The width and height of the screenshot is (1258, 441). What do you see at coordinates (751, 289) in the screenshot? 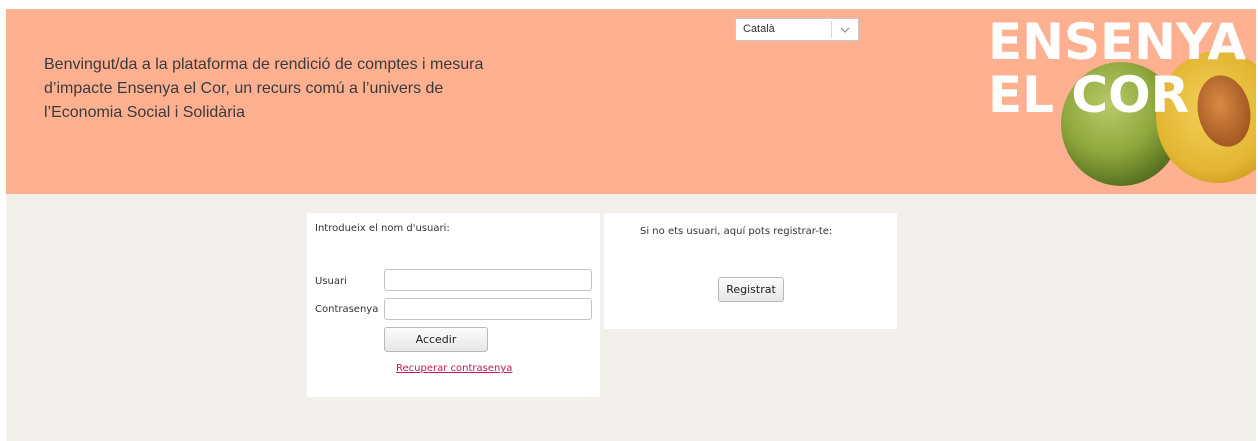
I see `register-button: Registrat` at bounding box center [751, 289].